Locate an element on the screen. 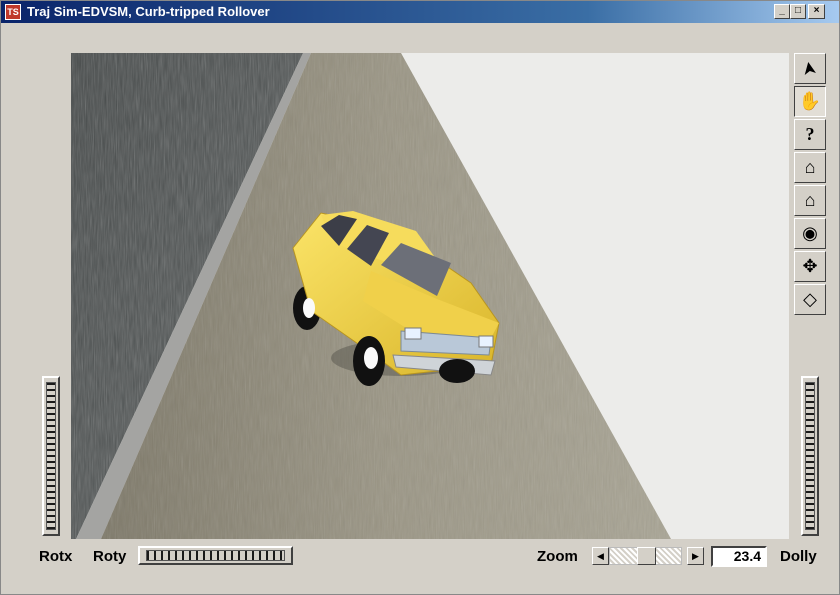  select-arrow-tool: ➤ is located at coordinates (810, 68).